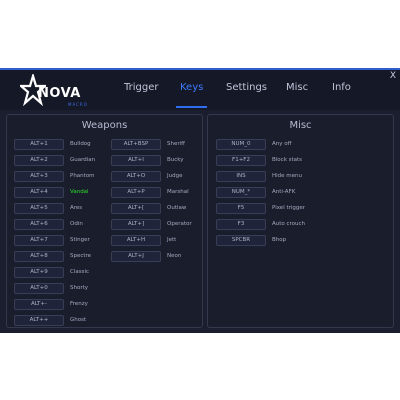 The image size is (400, 400). I want to click on tab-keys: Keys, so click(191, 90).